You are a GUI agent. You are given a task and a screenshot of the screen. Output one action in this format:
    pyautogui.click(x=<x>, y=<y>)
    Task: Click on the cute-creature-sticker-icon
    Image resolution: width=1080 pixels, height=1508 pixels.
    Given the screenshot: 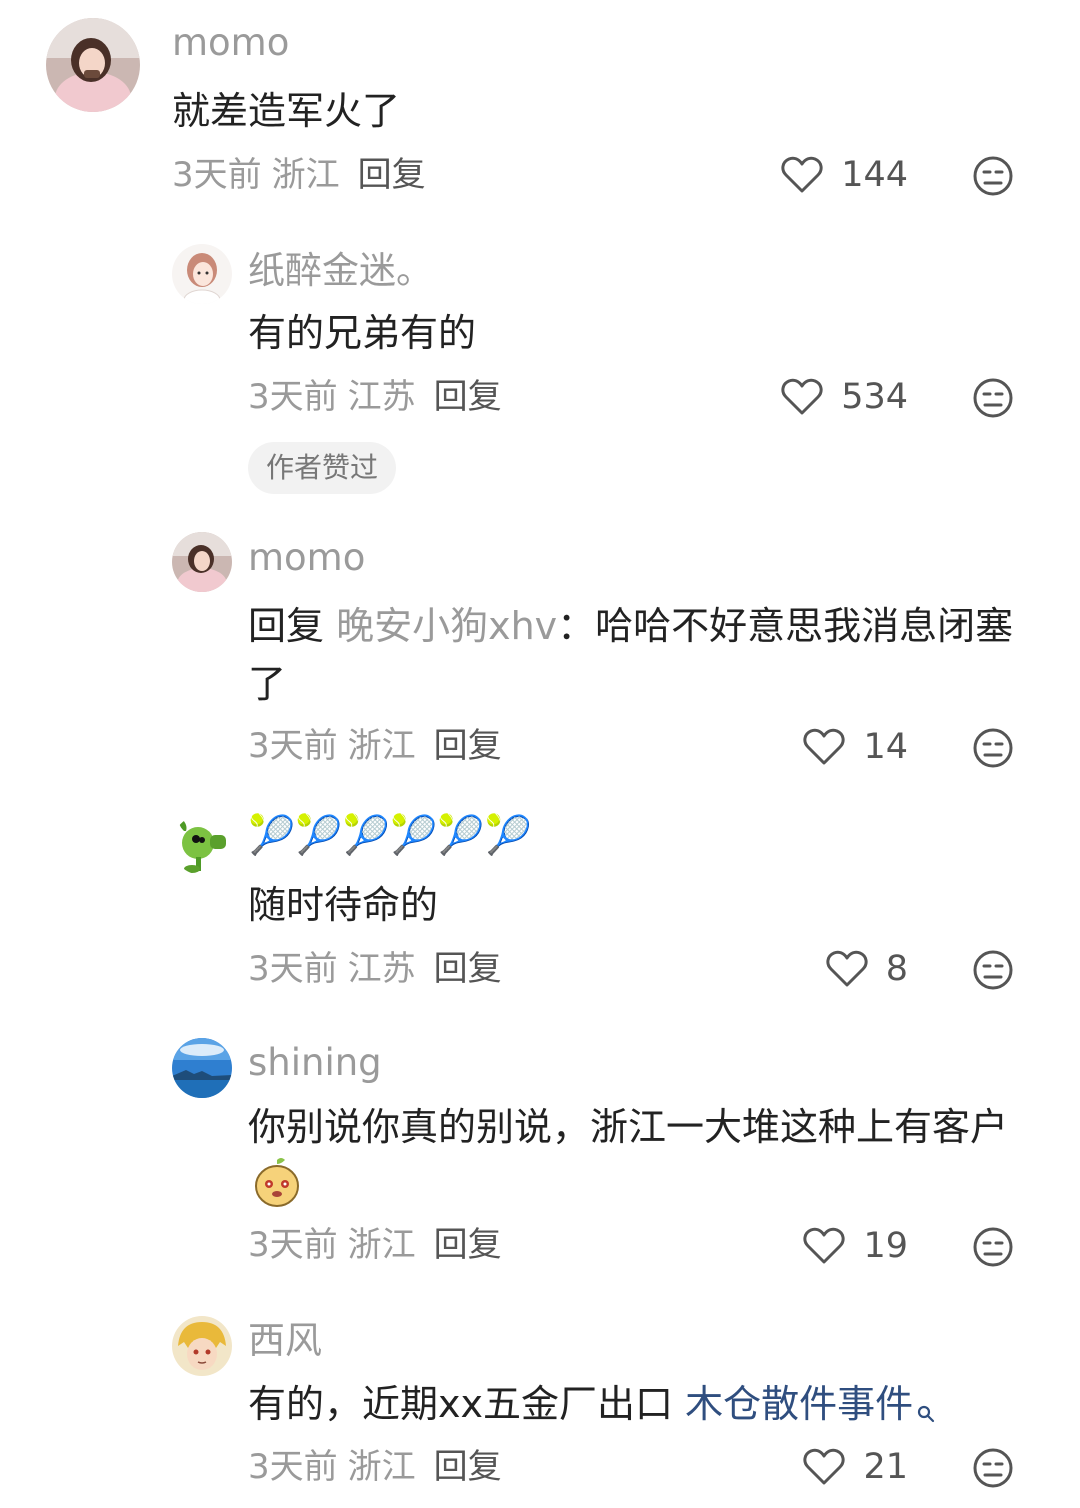 What is the action you would take?
    pyautogui.click(x=277, y=1190)
    